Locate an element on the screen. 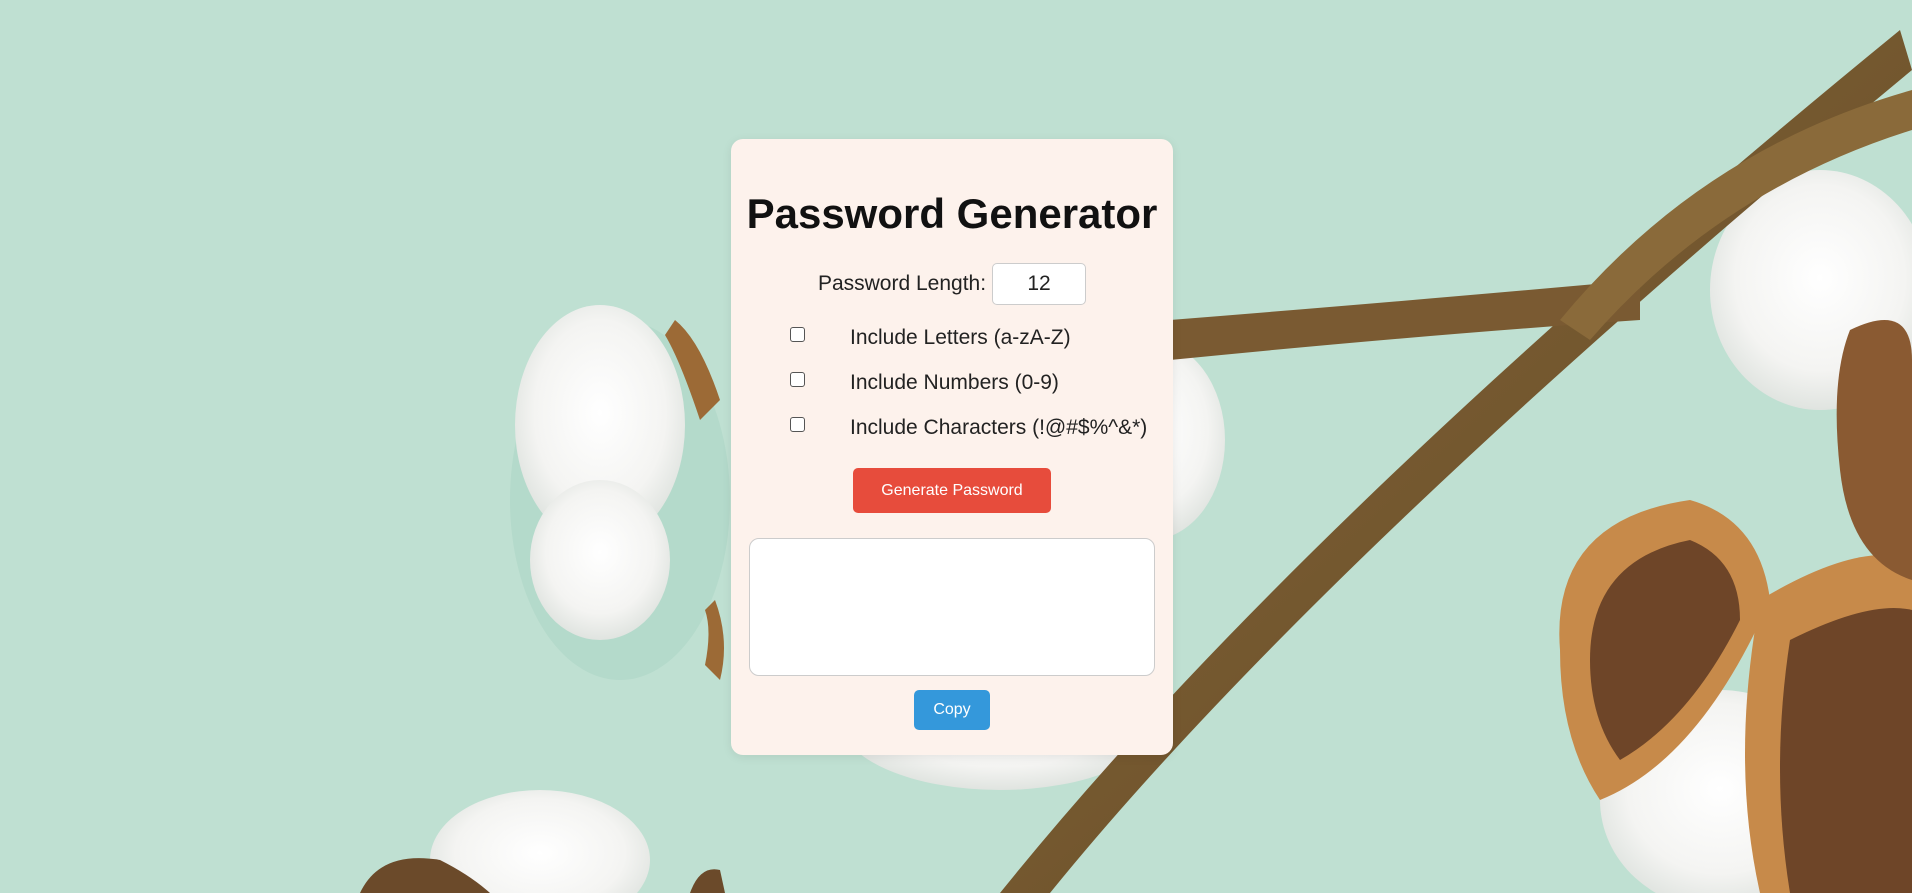  password-length-input is located at coordinates (1039, 284).